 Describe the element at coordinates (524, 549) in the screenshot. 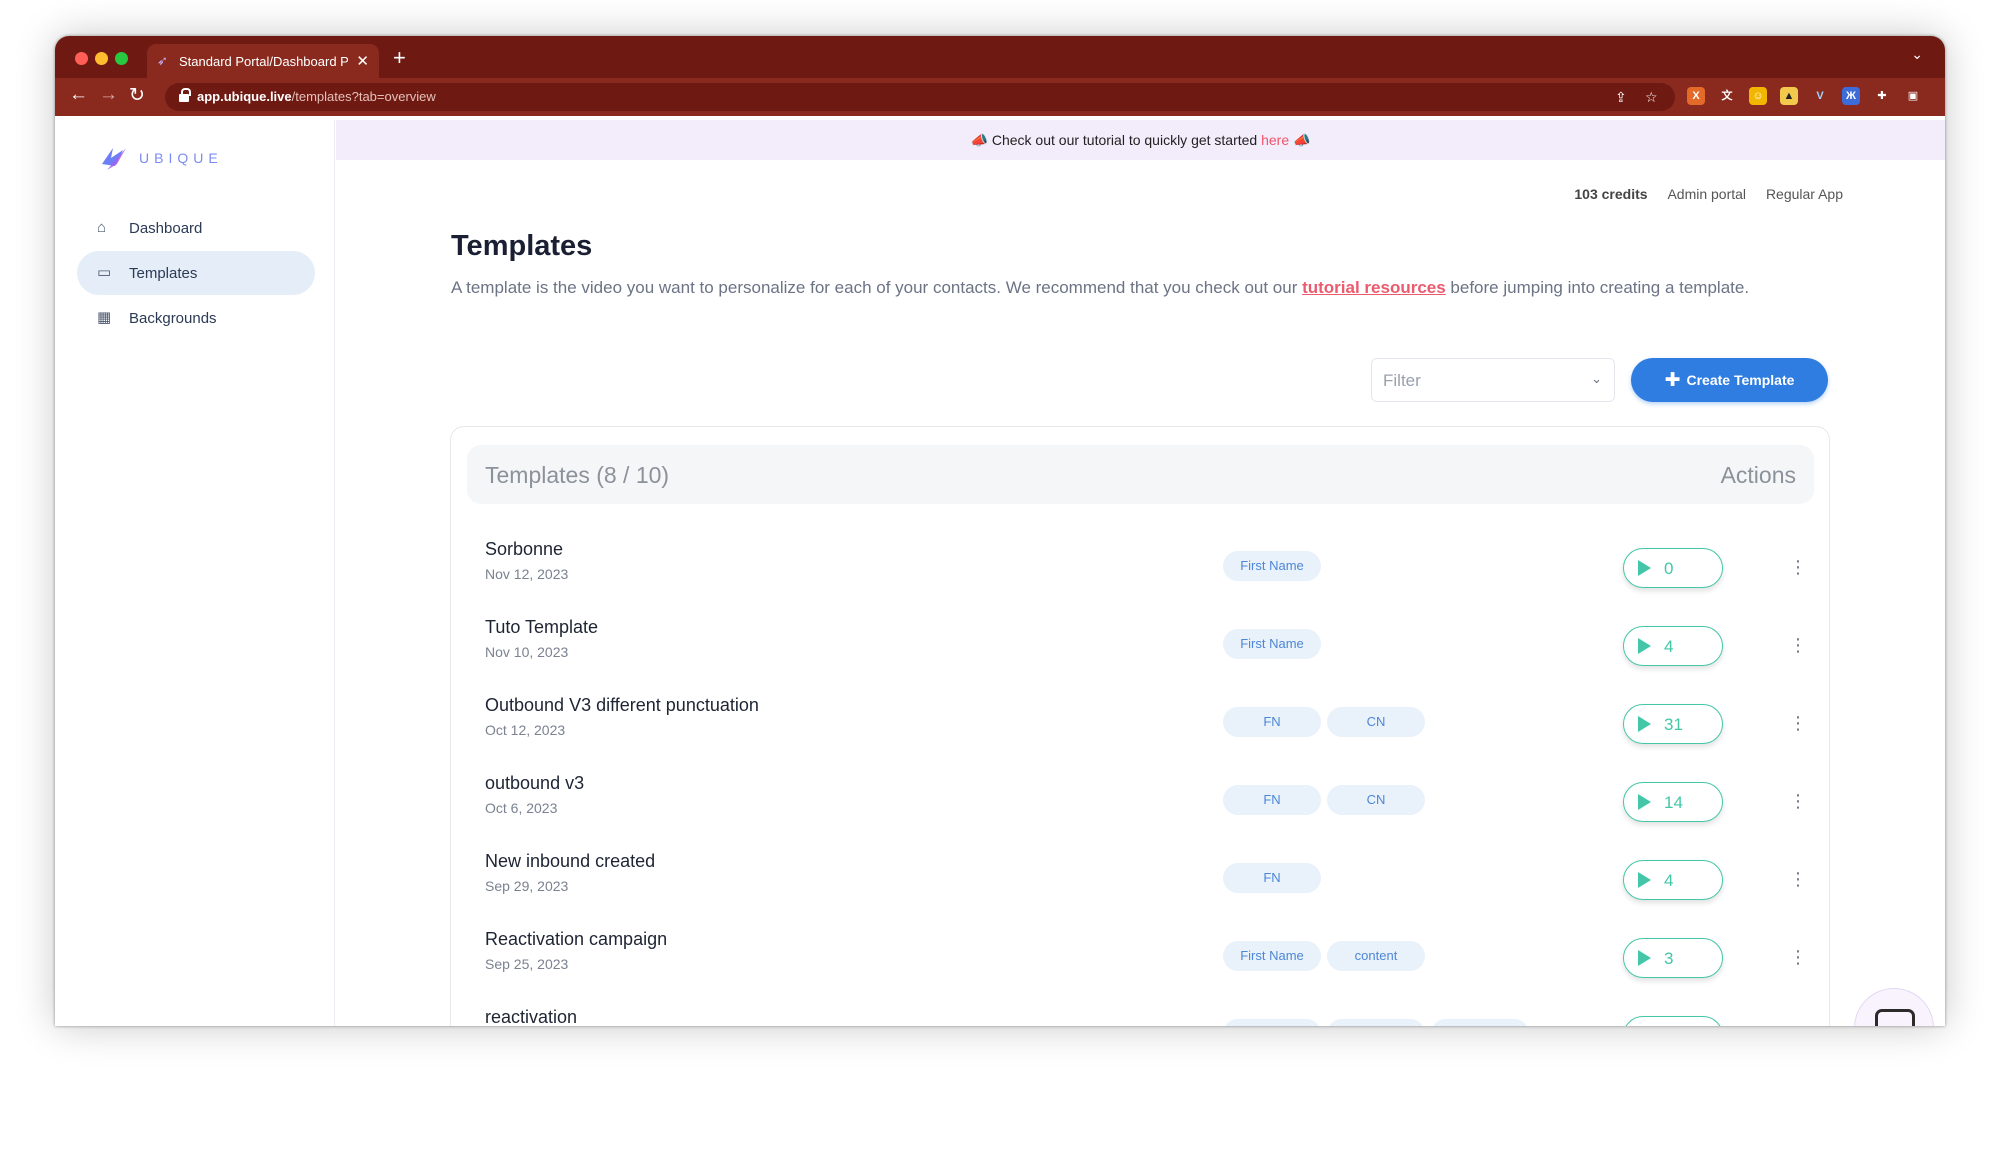

I see `template-name: Sorbonne` at that location.